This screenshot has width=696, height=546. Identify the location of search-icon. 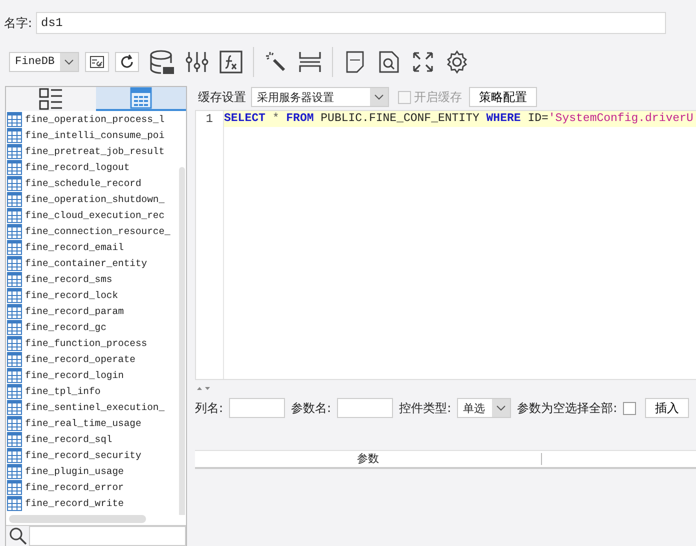
(18, 536).